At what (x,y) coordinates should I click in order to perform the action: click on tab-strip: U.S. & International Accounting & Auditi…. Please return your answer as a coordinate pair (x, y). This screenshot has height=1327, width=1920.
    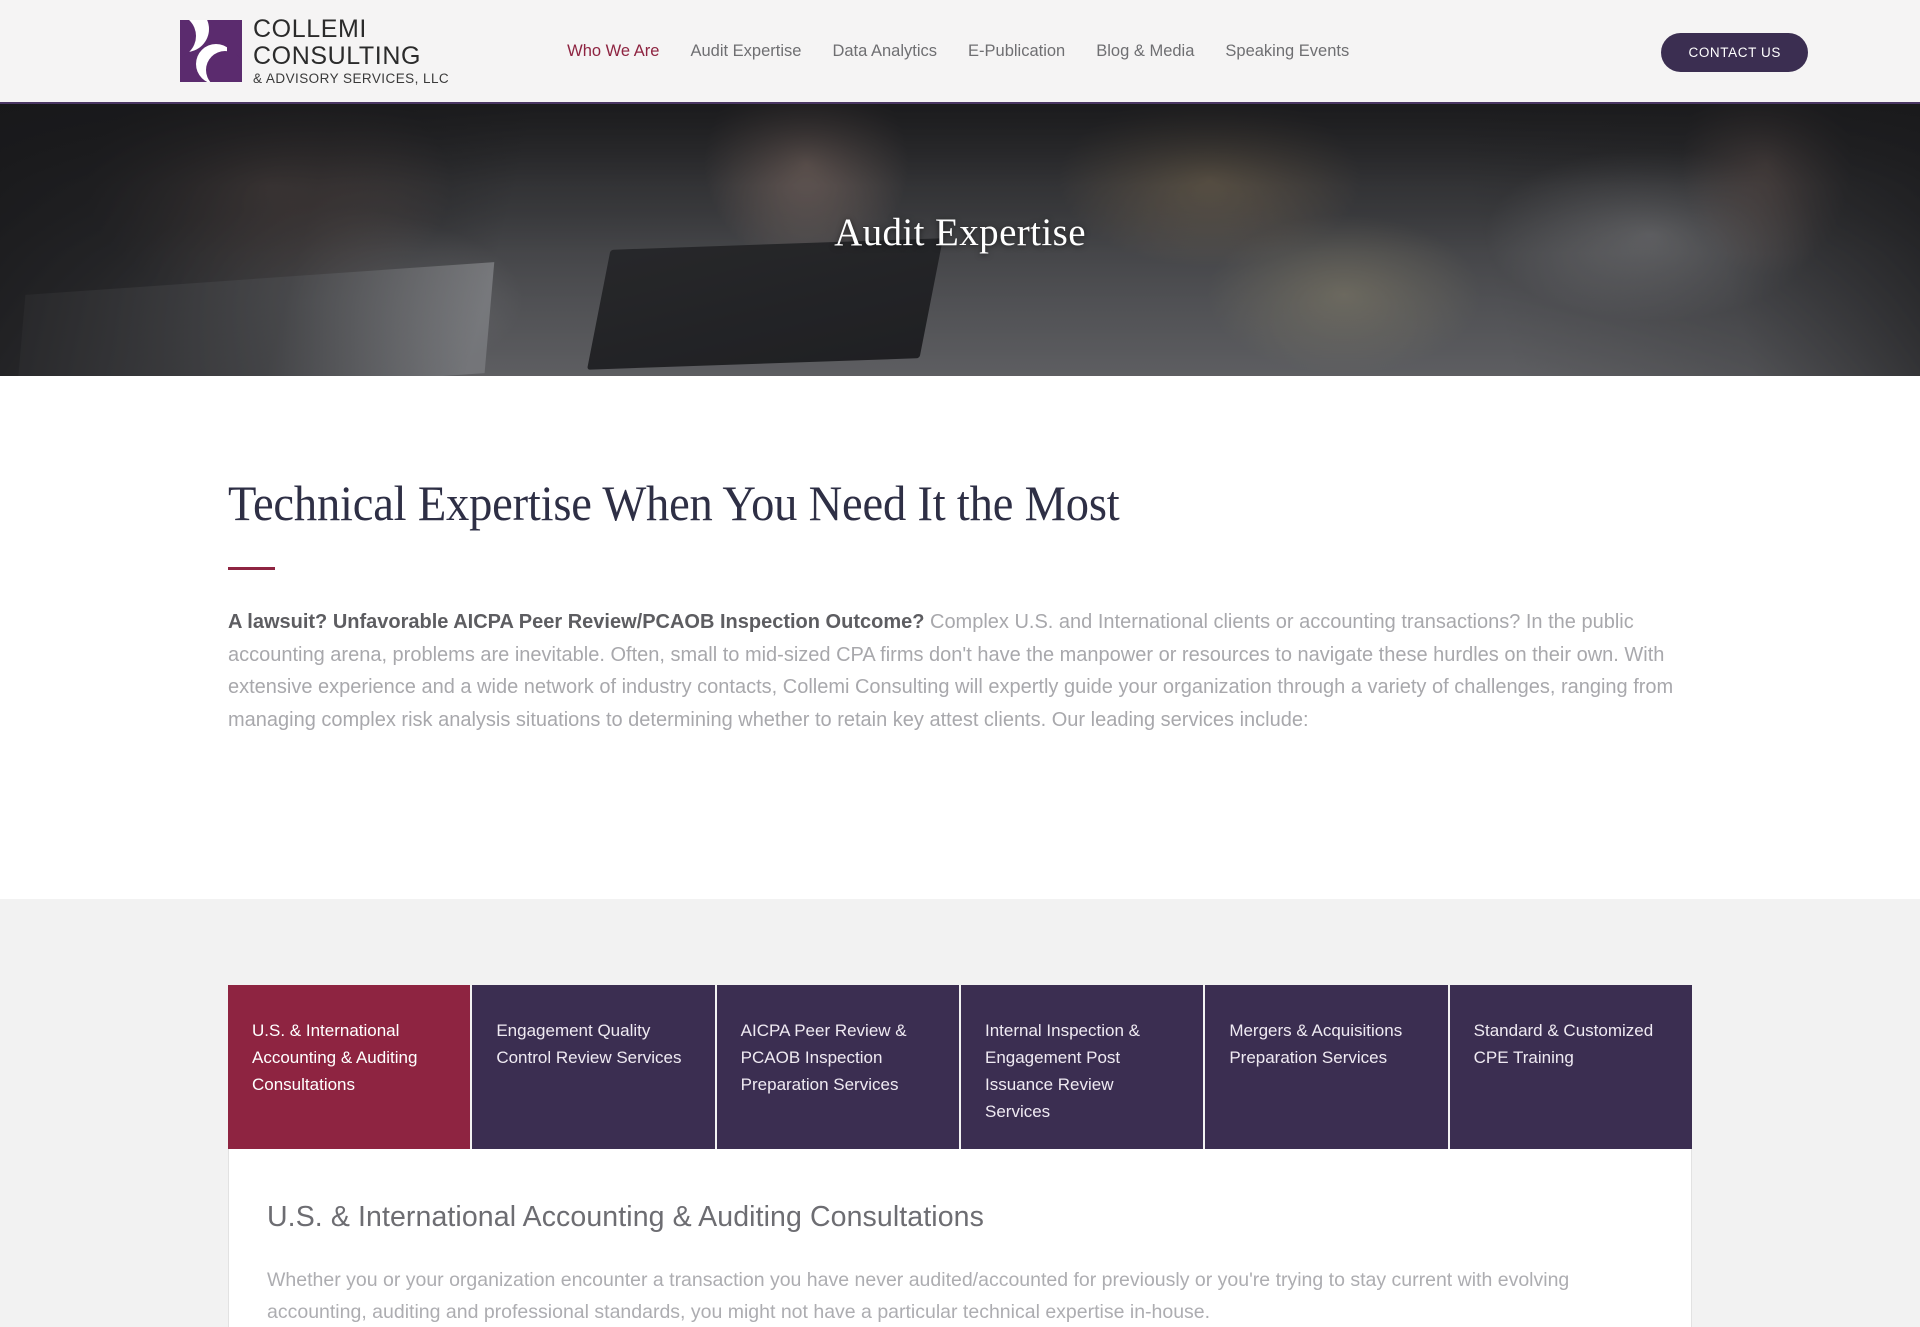
    Looking at the image, I should click on (960, 1067).